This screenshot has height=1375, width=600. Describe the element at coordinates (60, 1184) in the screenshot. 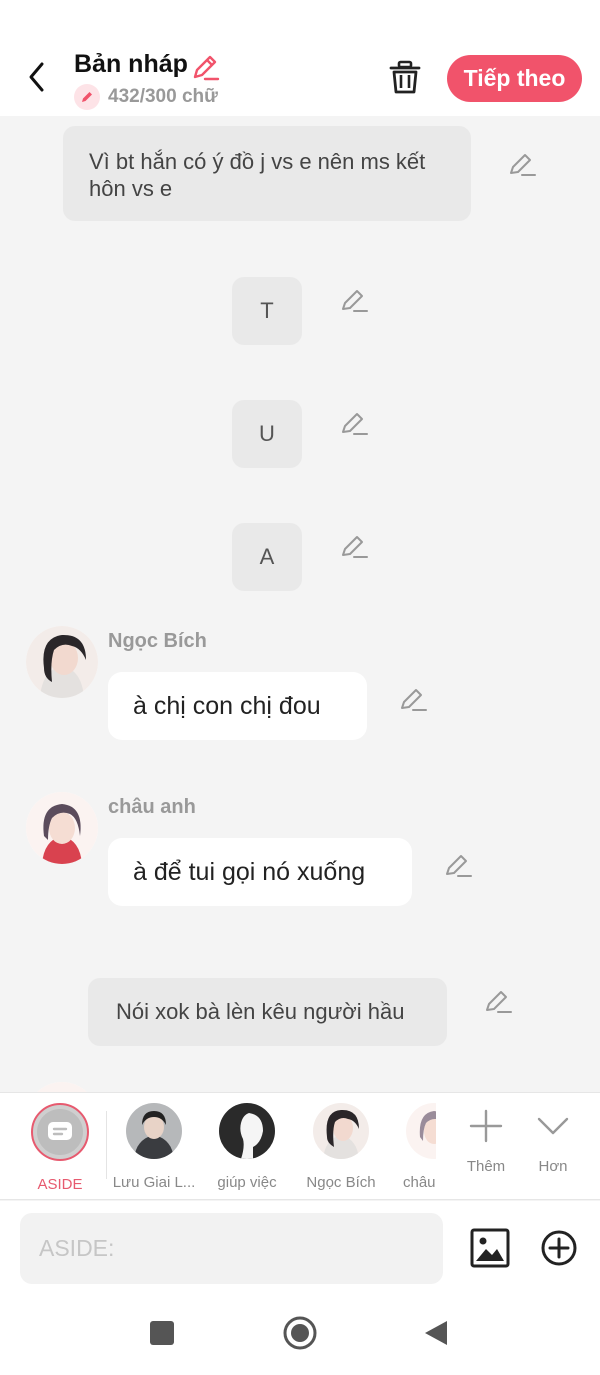

I see `character-label: ASIDE` at that location.